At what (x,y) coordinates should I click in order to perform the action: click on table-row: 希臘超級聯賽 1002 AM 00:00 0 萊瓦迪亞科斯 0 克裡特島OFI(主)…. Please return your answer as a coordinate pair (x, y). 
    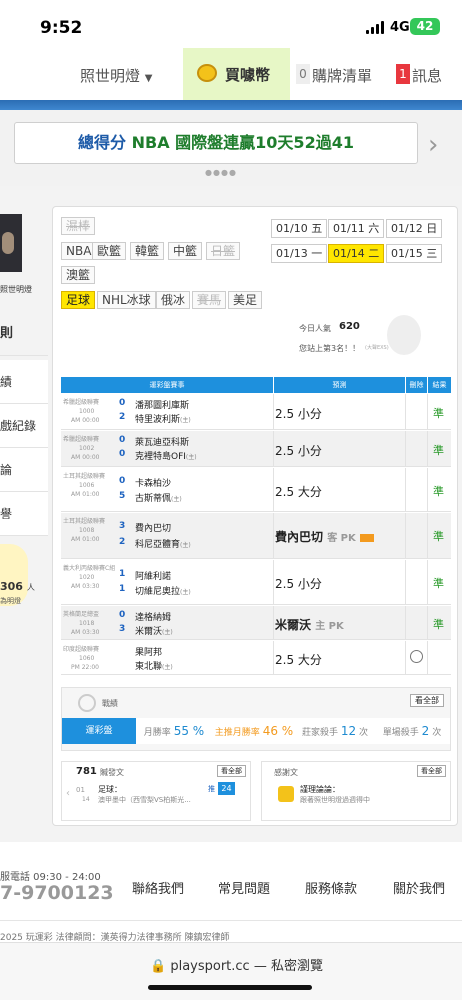
    Looking at the image, I should click on (256, 449).